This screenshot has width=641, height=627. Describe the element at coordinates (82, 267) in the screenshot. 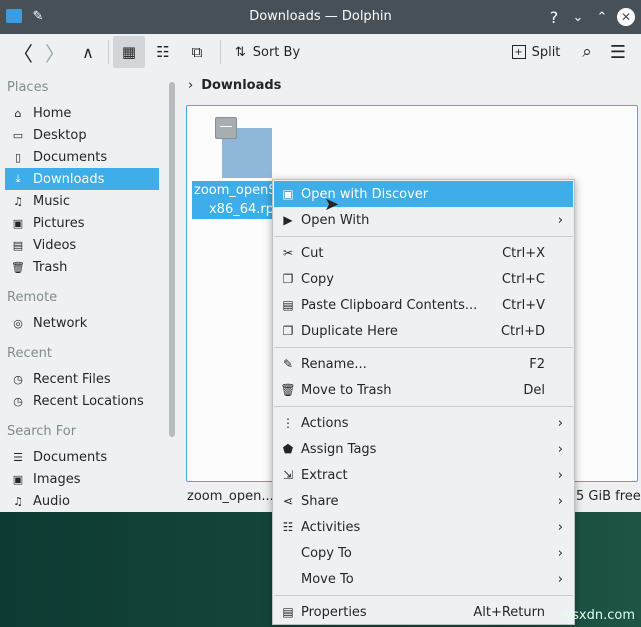

I see `sidebar-item-trash: 🗑 Trash` at that location.